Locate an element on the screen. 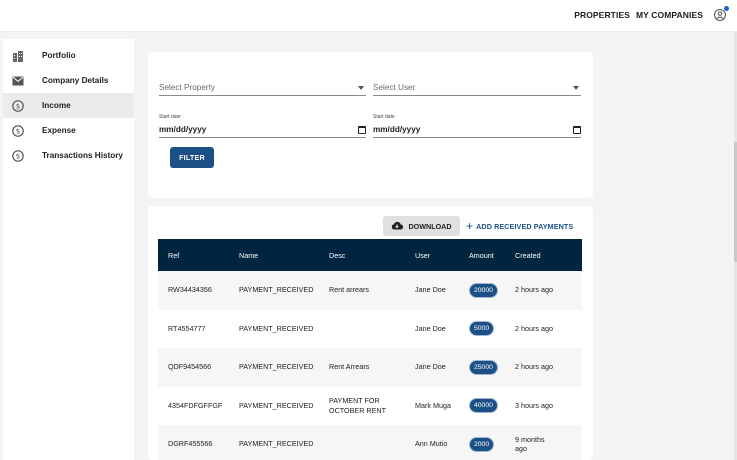 The image size is (737, 460). nav-link-my-companies: MY COMPANIES is located at coordinates (669, 15).